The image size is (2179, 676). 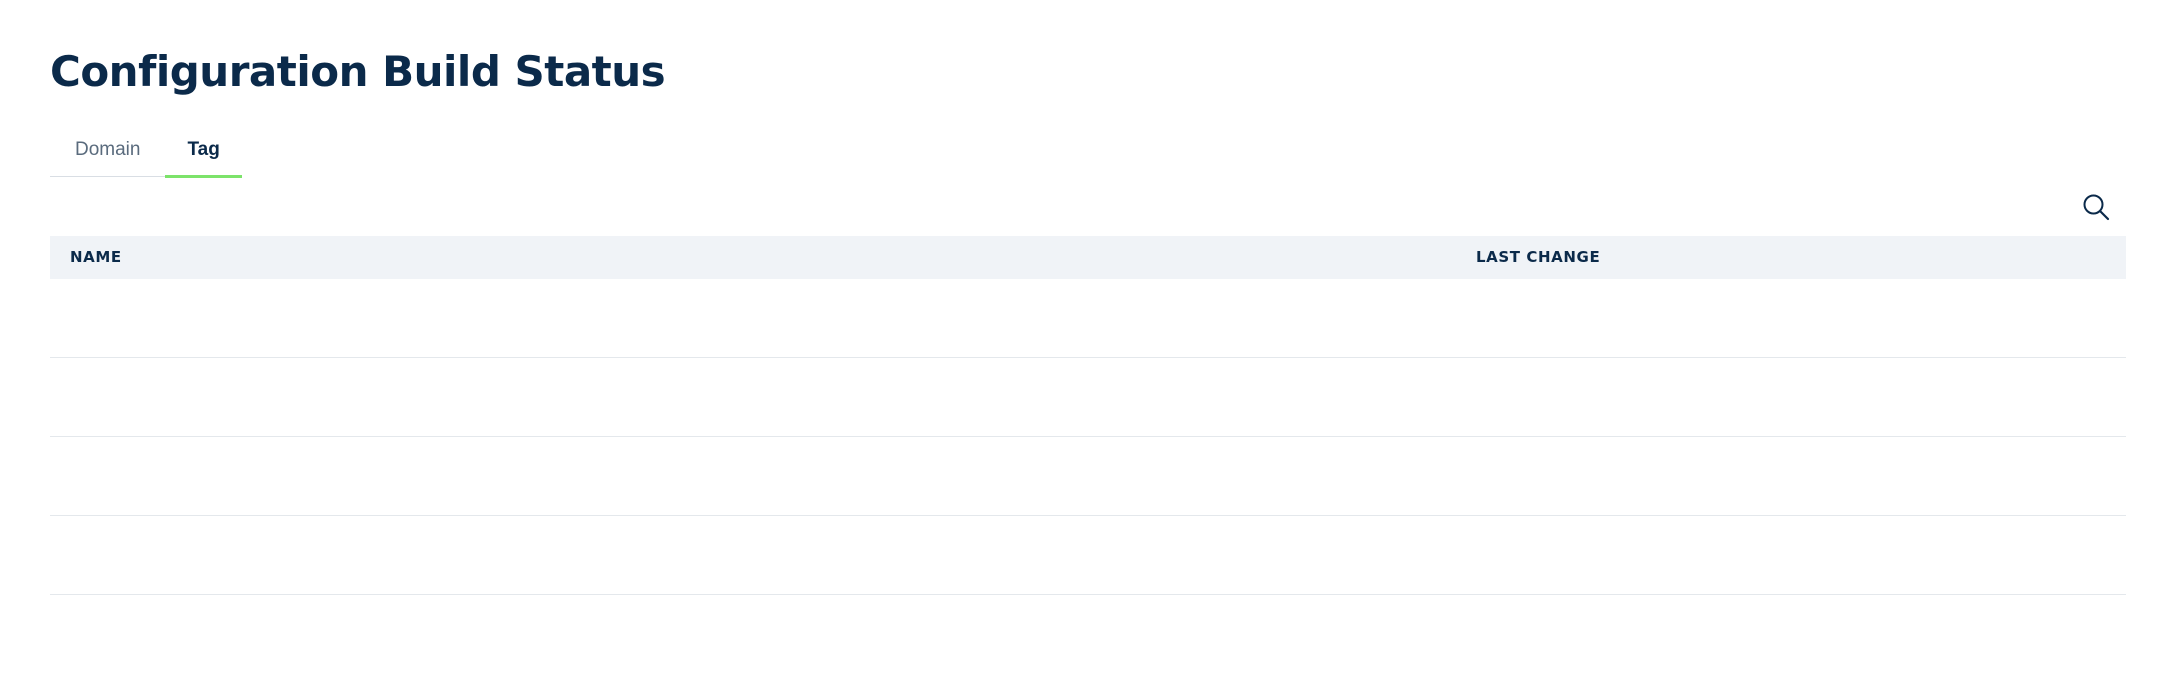 What do you see at coordinates (358, 71) in the screenshot?
I see `page-title: Configuration Build Status` at bounding box center [358, 71].